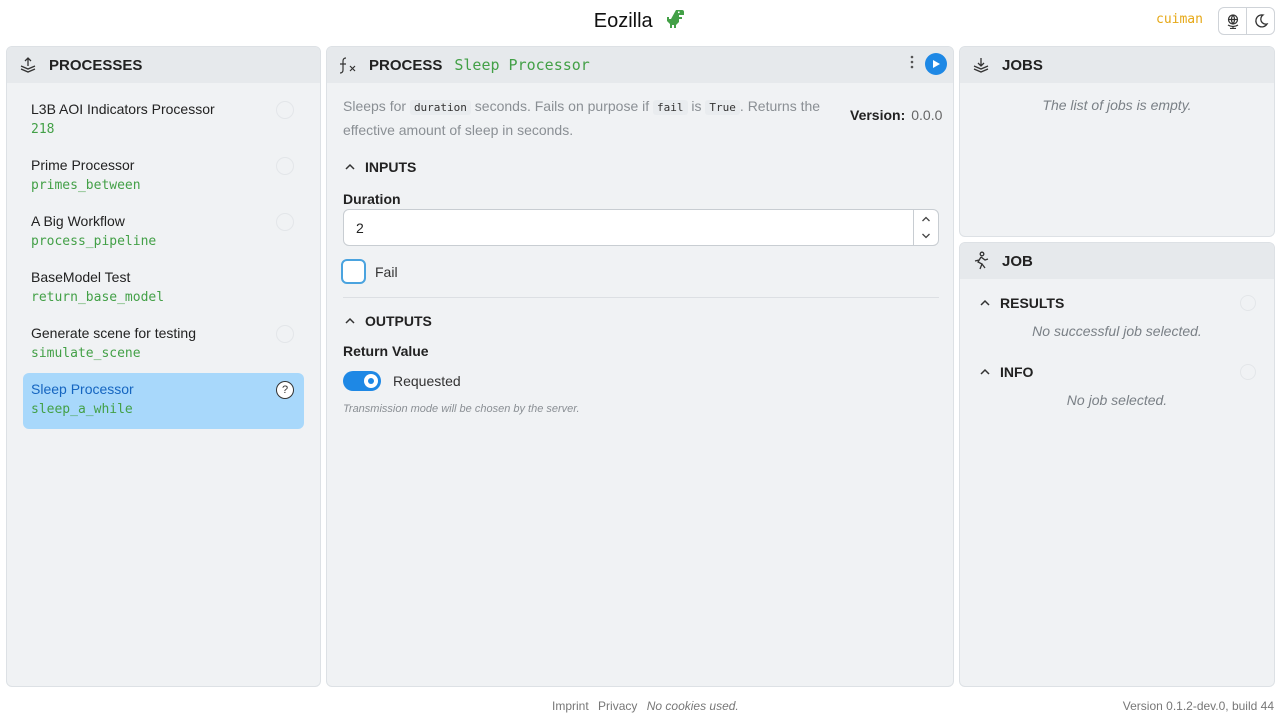  Describe the element at coordinates (522, 65) in the screenshot. I see `selected-process-name: Sleep Processor` at that location.